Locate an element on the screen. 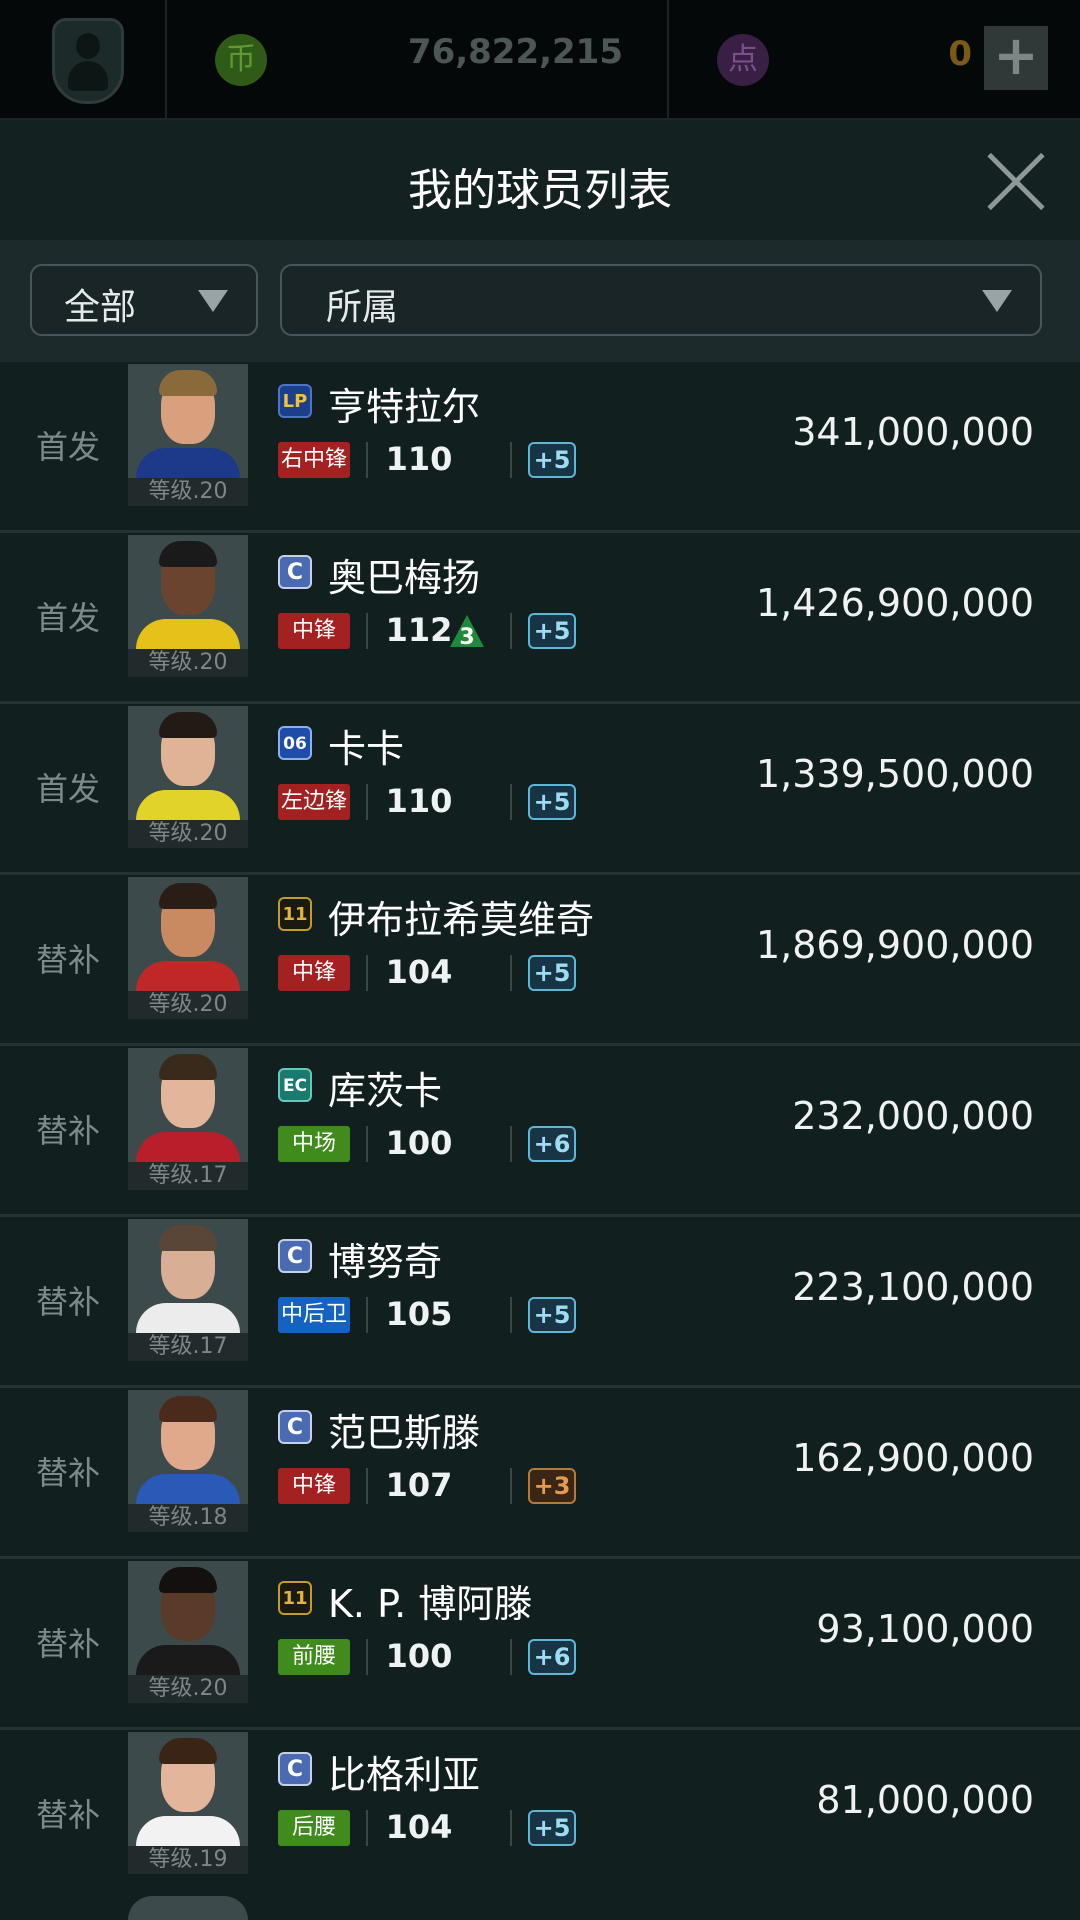  player-level: 等级.18 is located at coordinates (188, 1518).